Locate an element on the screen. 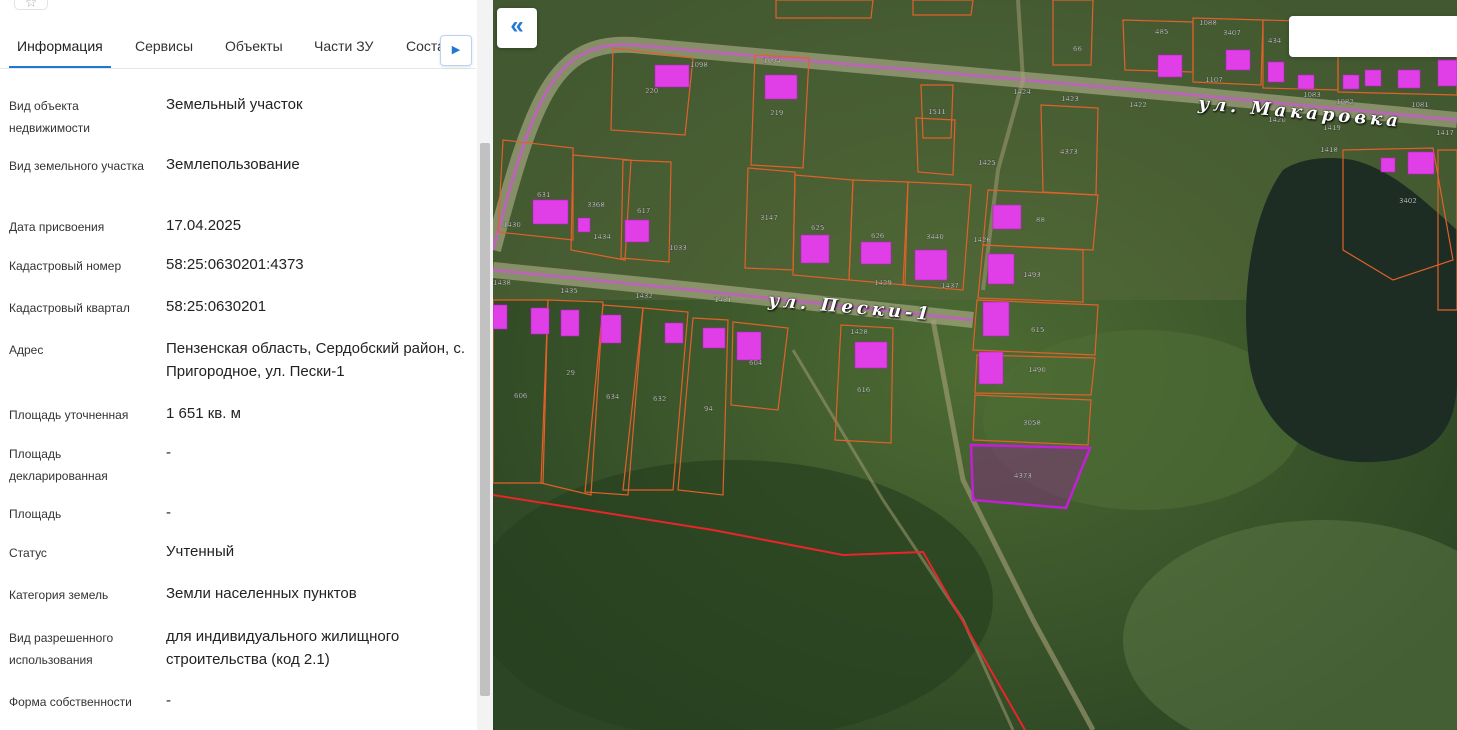 This screenshot has height=730, width=1457. parcel-label: 434 is located at coordinates (1275, 41).